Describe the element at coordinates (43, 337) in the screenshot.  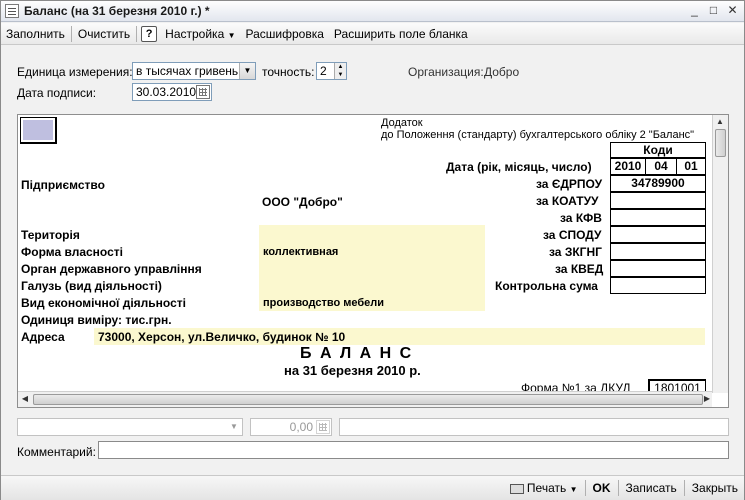
I see `address-label: Адреса` at that location.